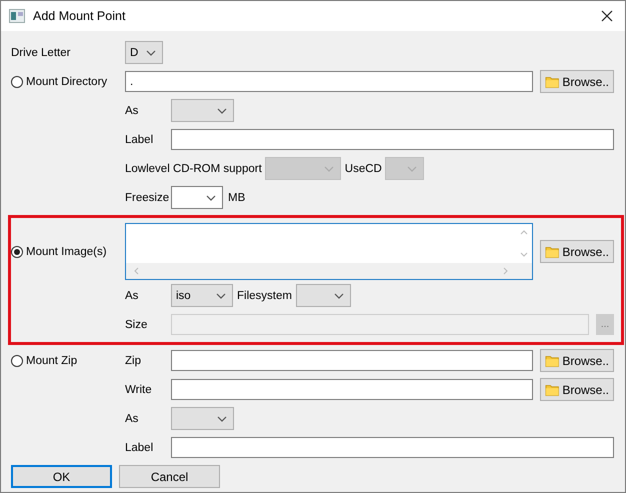 Image resolution: width=626 pixels, height=493 pixels. I want to click on close-icon, so click(607, 16).